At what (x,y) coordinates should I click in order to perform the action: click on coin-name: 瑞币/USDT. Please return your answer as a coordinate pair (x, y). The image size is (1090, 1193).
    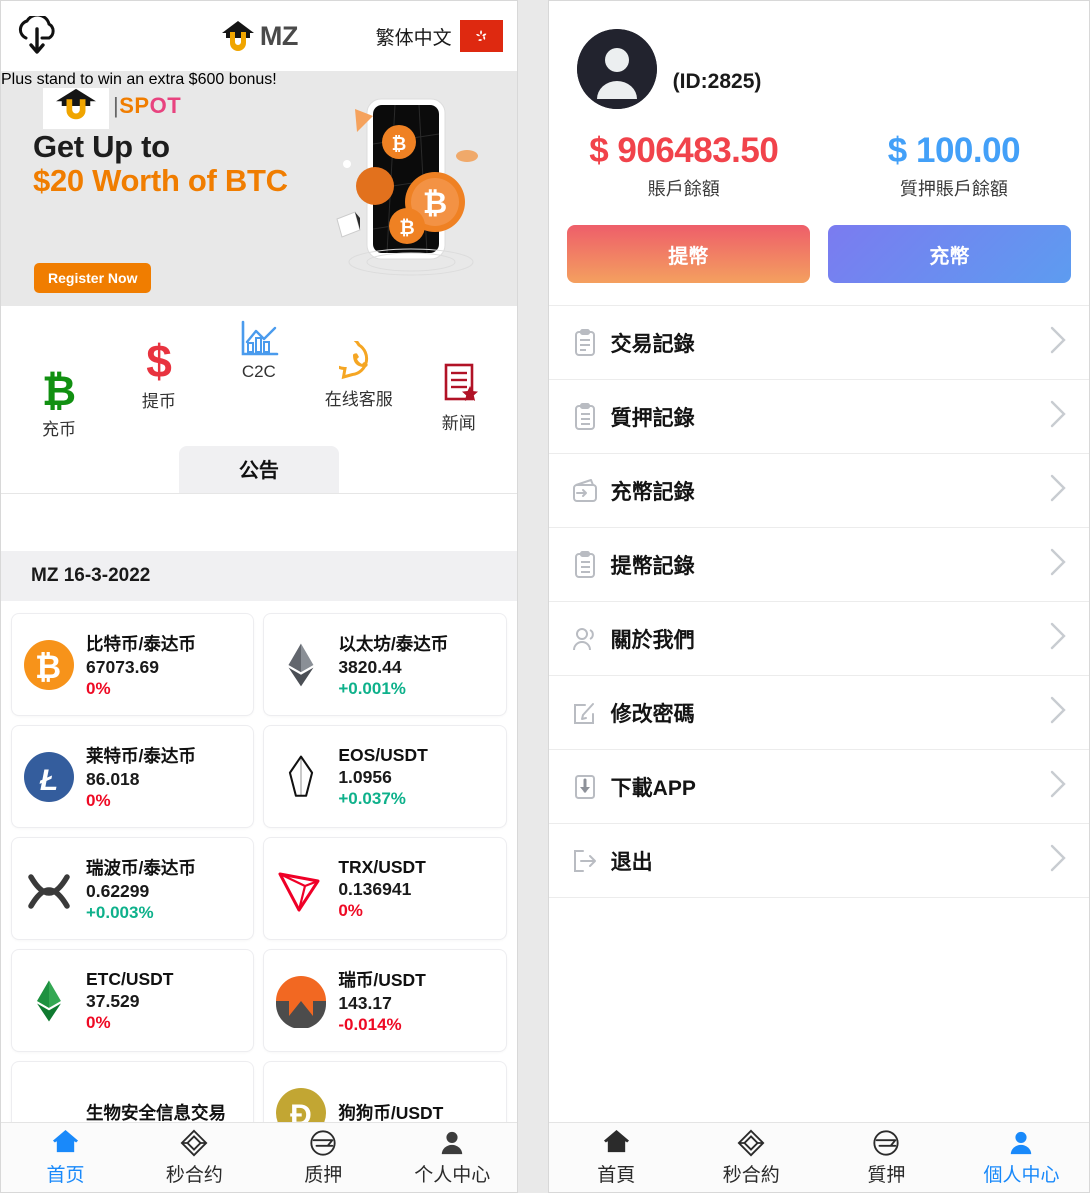
    Looking at the image, I should click on (382, 979).